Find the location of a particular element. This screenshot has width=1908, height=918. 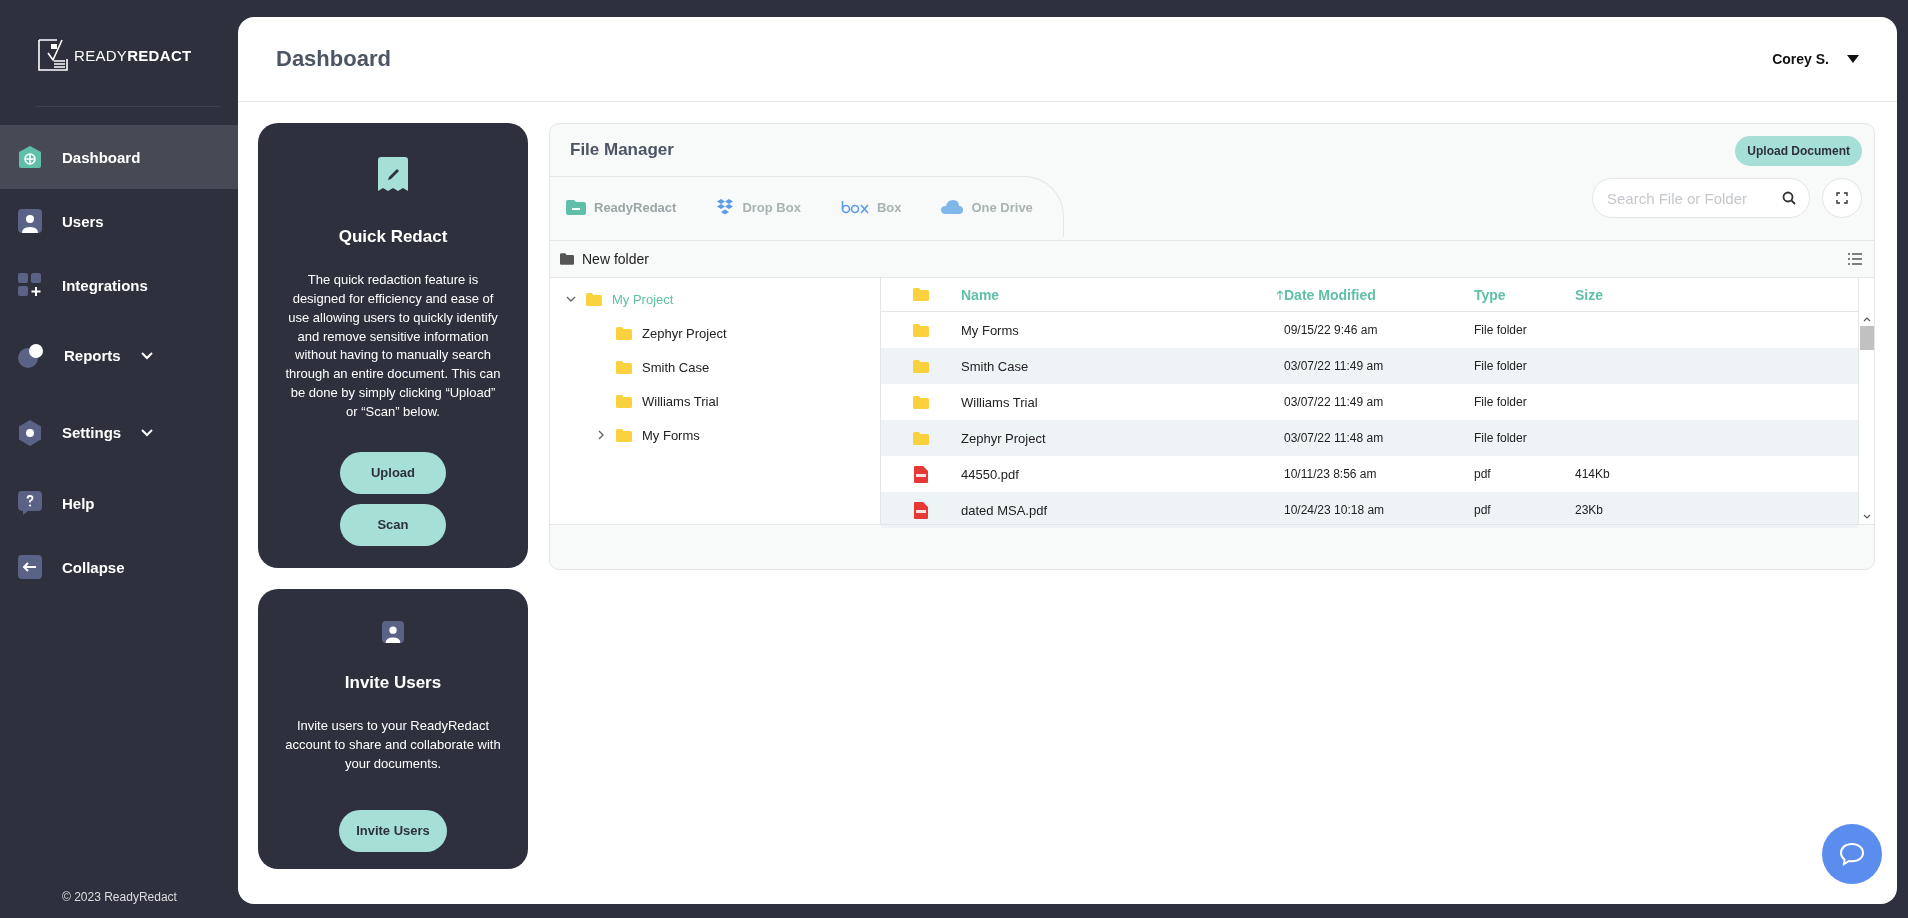

tree-item: Williams Trial is located at coordinates (680, 401).